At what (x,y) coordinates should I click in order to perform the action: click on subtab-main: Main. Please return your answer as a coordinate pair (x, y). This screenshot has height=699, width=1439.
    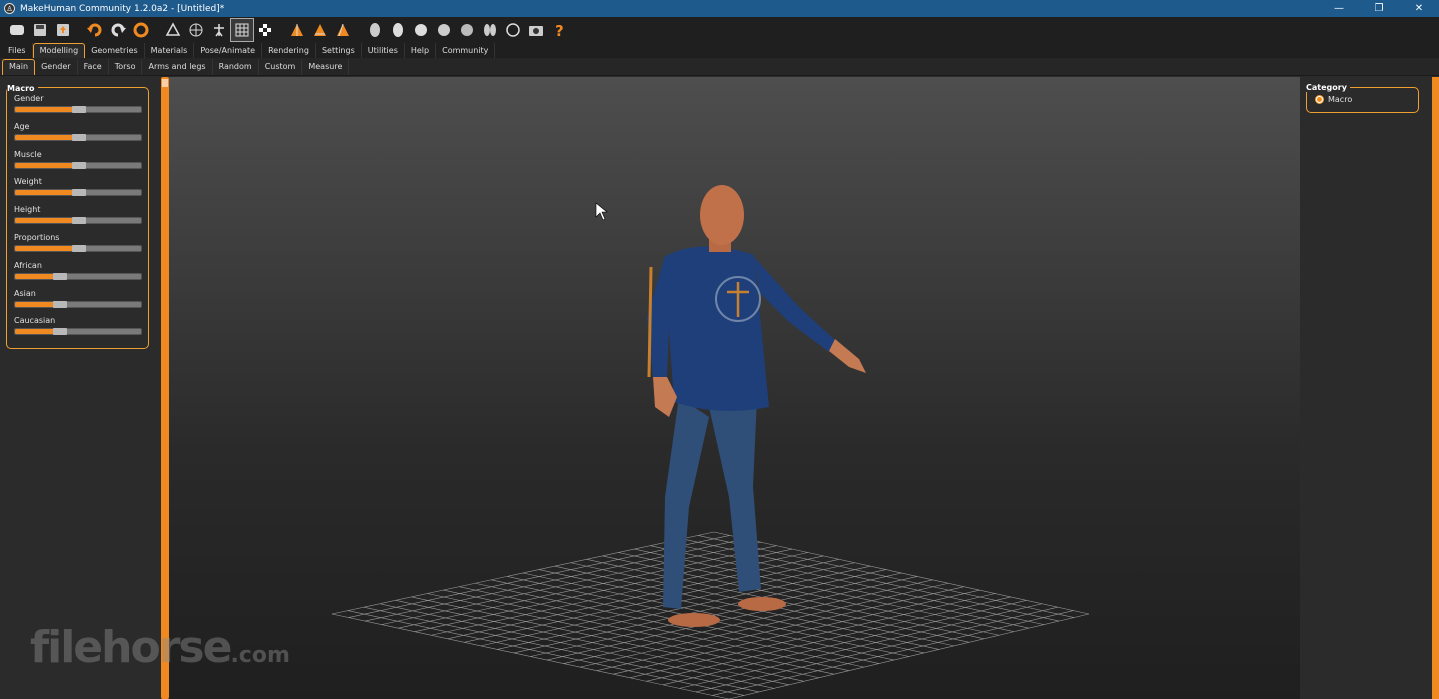
    Looking at the image, I should click on (19, 66).